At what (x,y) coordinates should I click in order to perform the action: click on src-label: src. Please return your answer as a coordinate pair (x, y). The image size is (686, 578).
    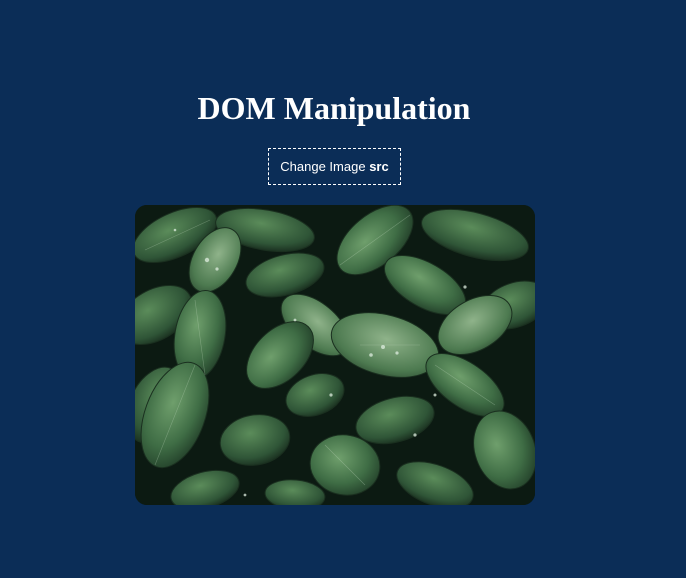
    Looking at the image, I should click on (379, 166).